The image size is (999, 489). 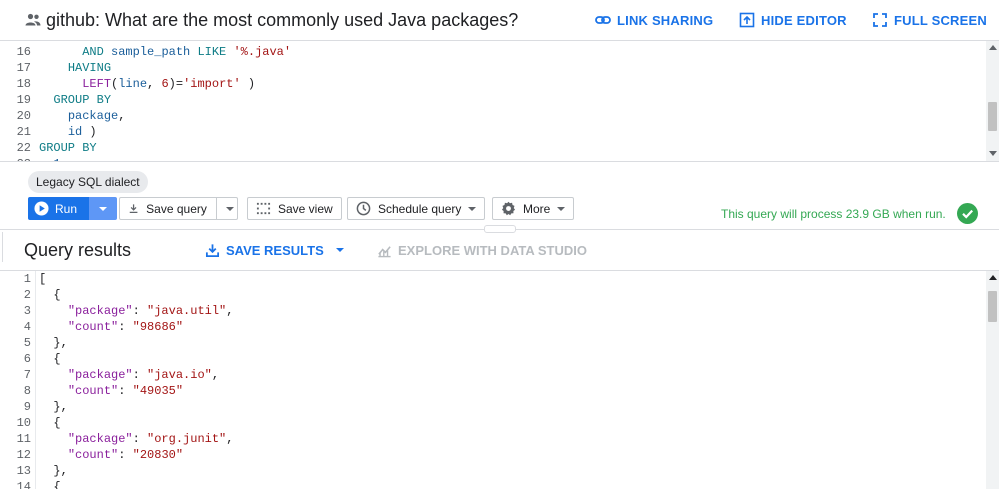 What do you see at coordinates (992, 306) in the screenshot?
I see `results-scroll-thumb` at bounding box center [992, 306].